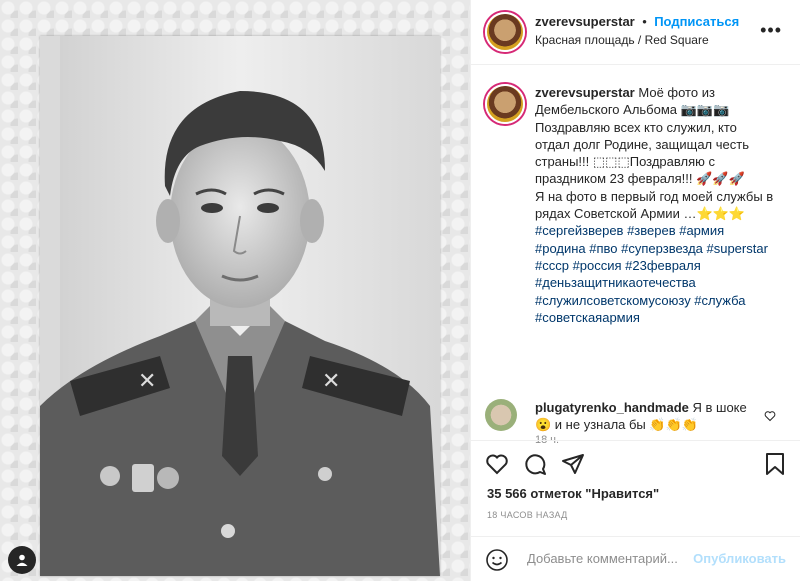 The width and height of the screenshot is (800, 581). I want to click on post-location: Красная площадь / Red Square, so click(622, 40).